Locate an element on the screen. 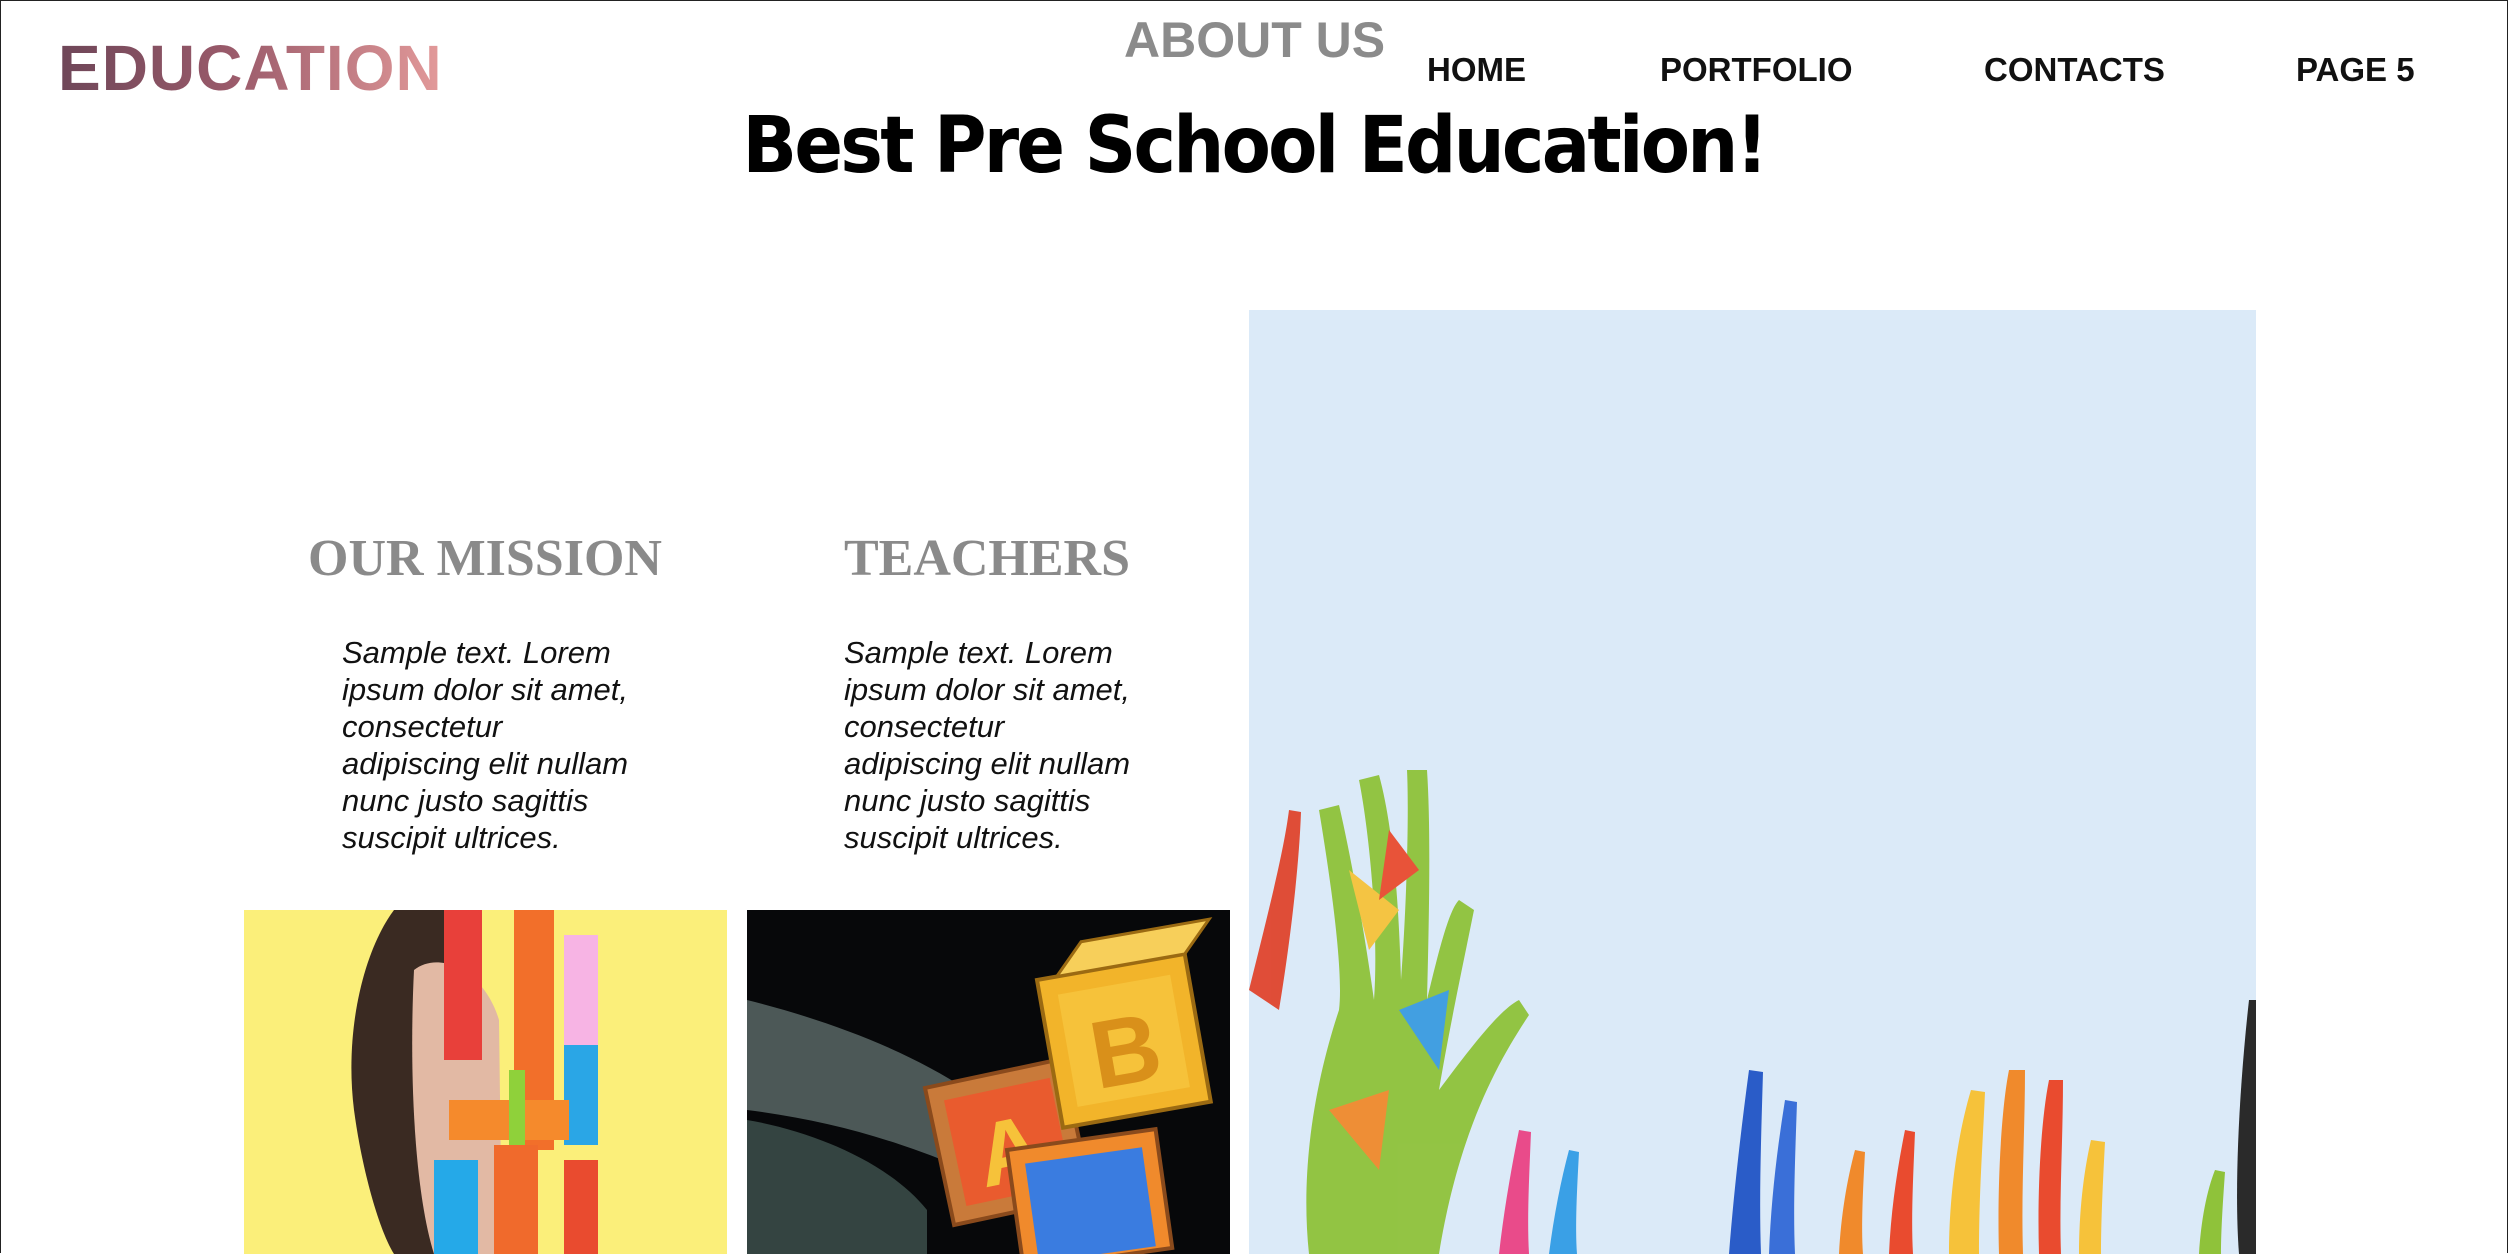 This screenshot has height=1254, width=2508. nav-page-5: PAGE 5 is located at coordinates (2355, 70).